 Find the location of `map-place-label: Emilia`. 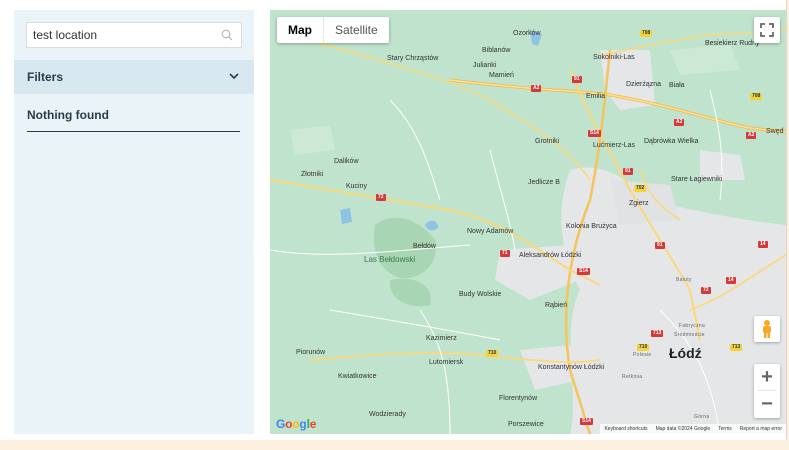

map-place-label: Emilia is located at coordinates (596, 96).